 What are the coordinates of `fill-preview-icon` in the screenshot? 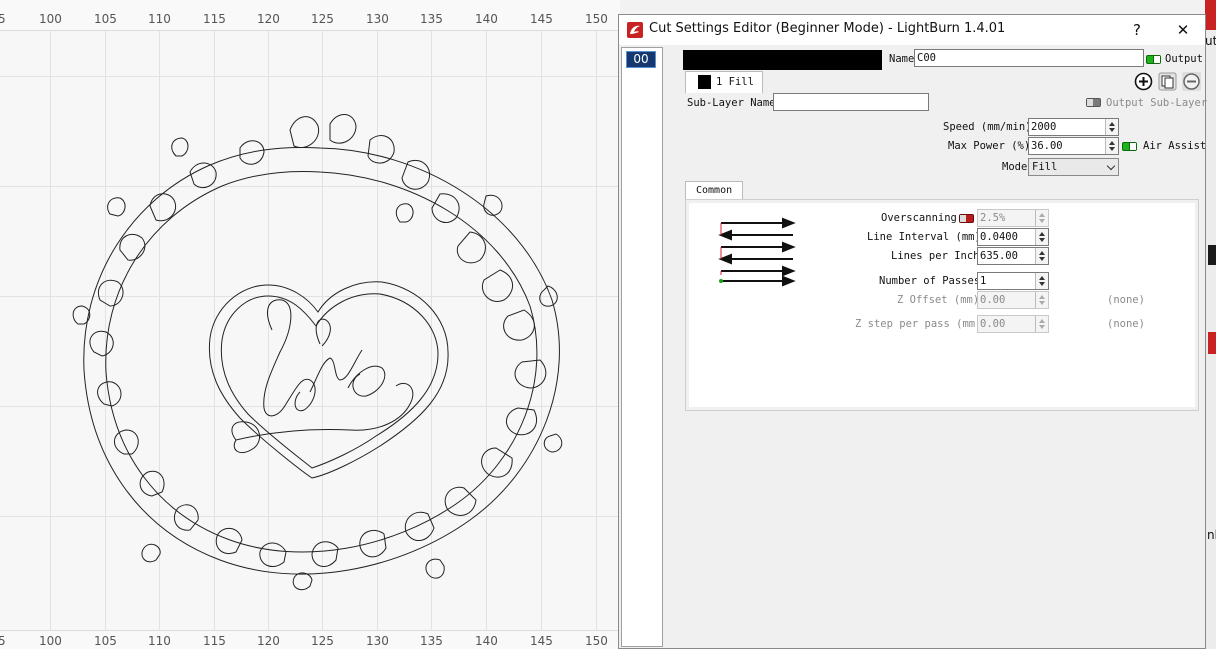 It's located at (757, 252).